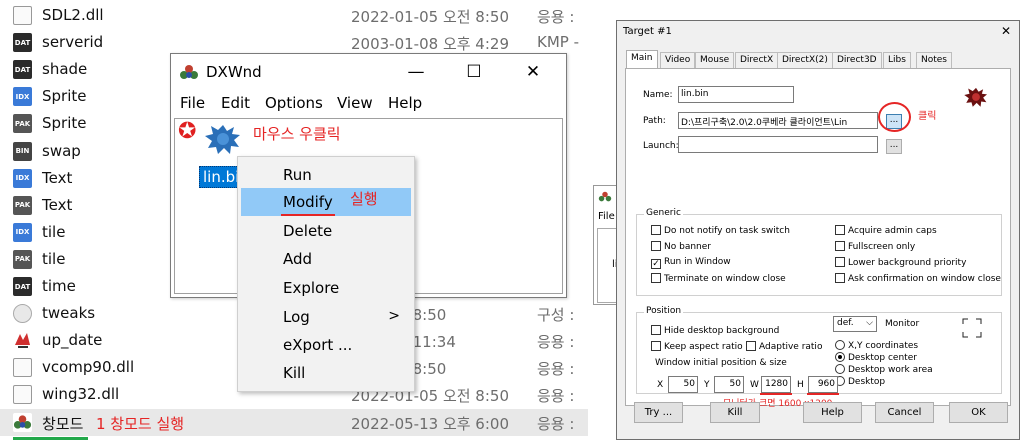 The width and height of the screenshot is (1028, 444). Describe the element at coordinates (934, 60) in the screenshot. I see `tab-notes: Notes` at that location.